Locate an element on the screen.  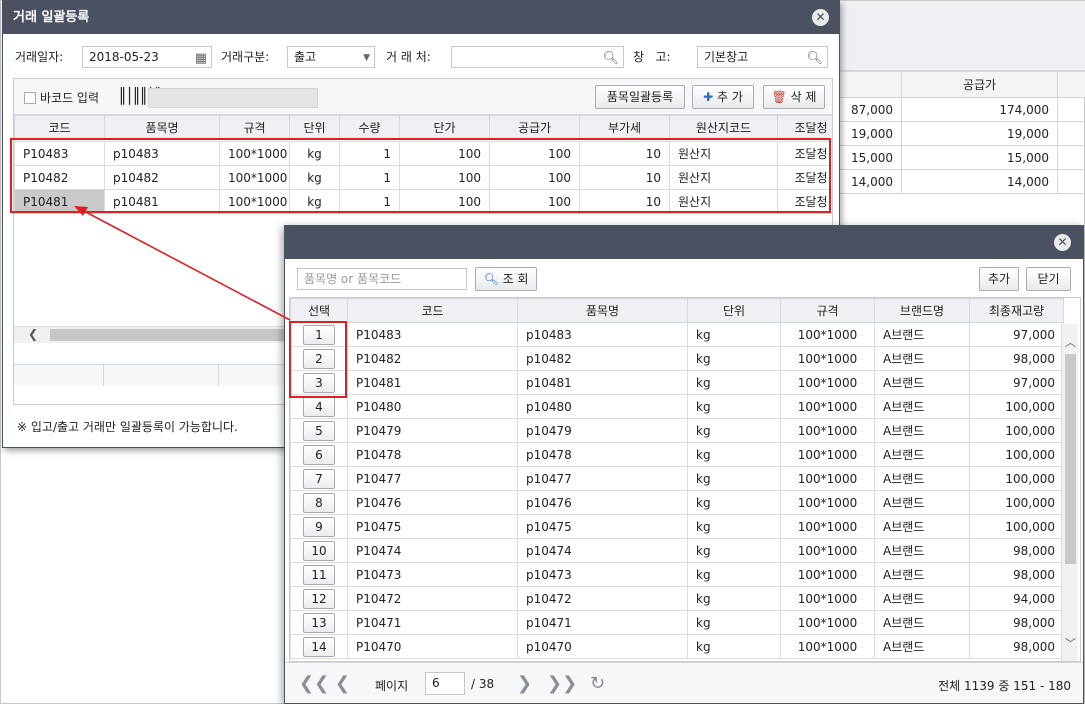
table-row: 14,000 14,000 is located at coordinates (962, 181).